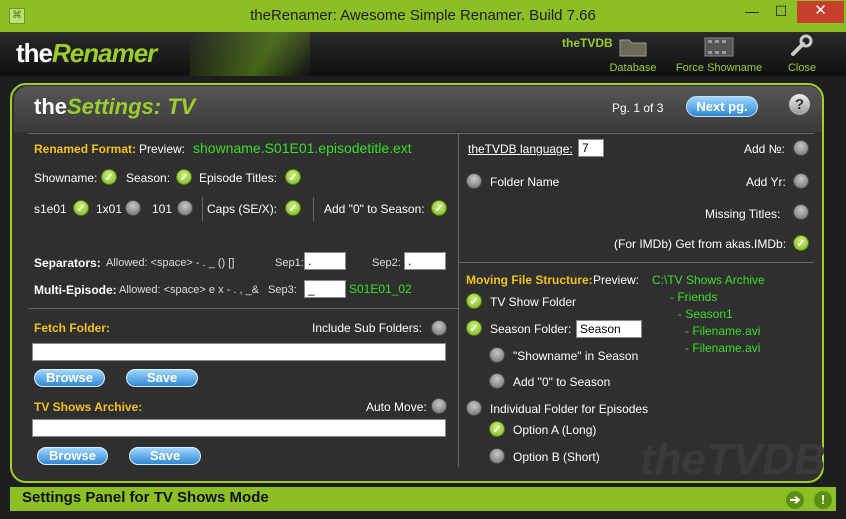 This screenshot has height=519, width=846. Describe the element at coordinates (562, 382) in the screenshot. I see `add0-season-folder-label: Add "0" to Season` at that location.